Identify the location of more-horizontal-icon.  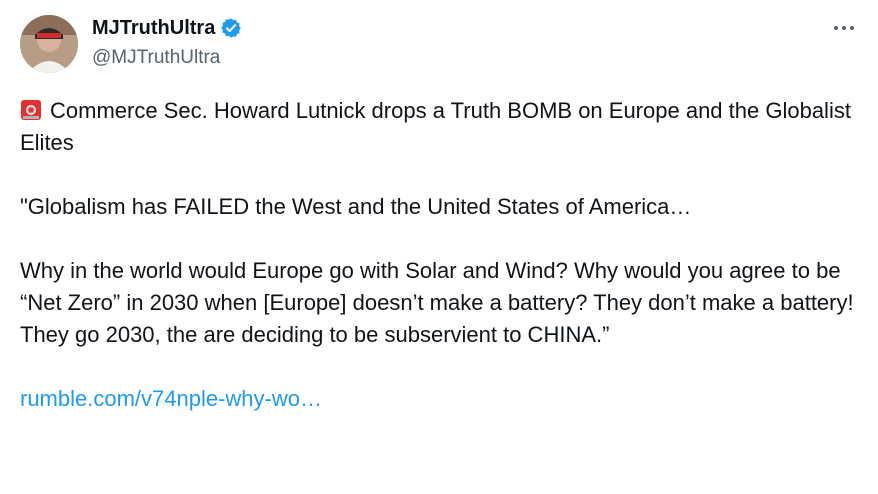
(844, 28).